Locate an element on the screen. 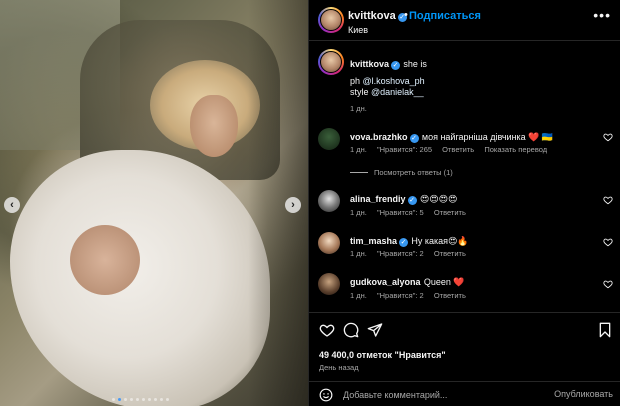  show-translation-button: Показать перевод is located at coordinates (515, 149).